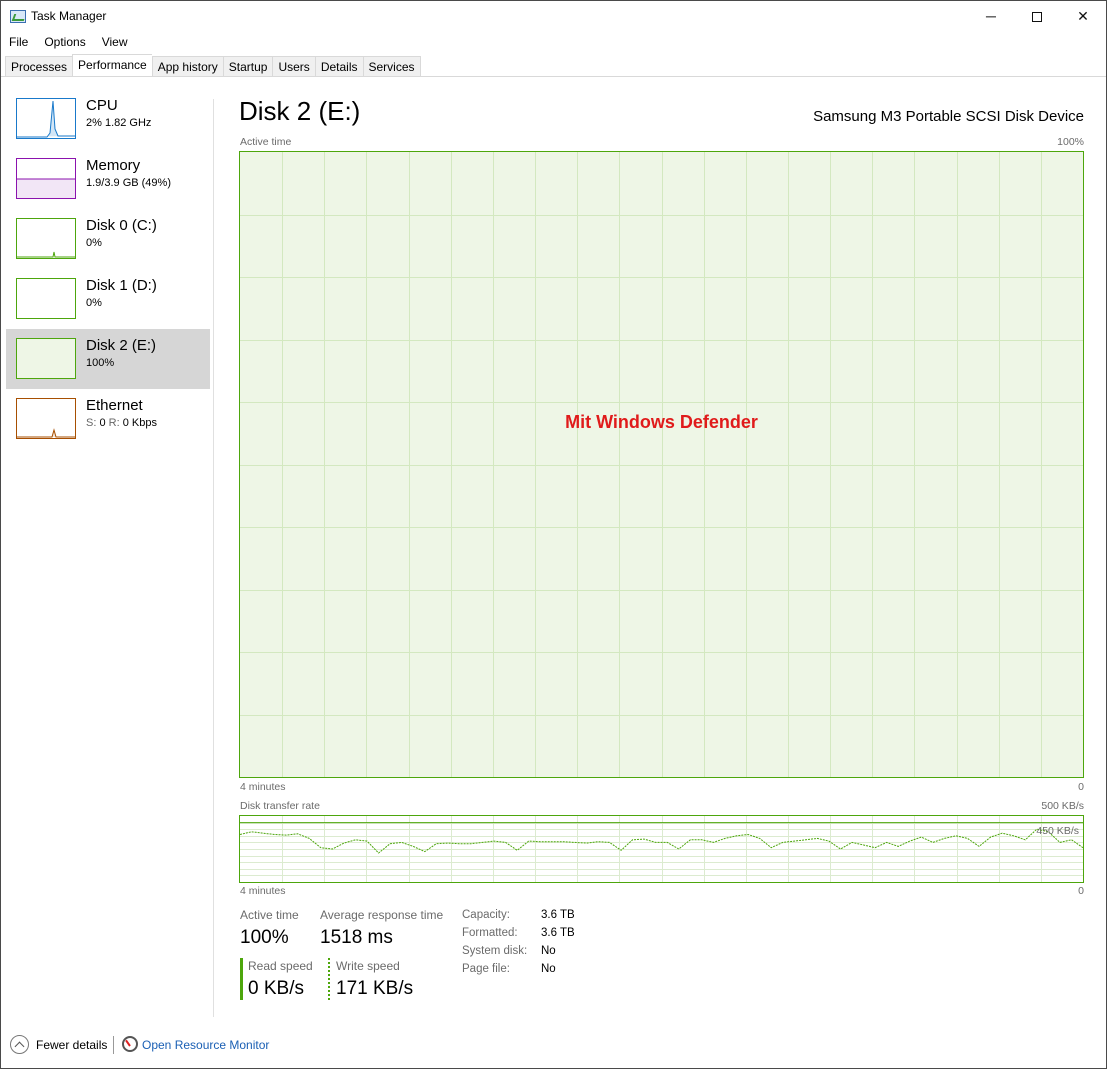 The width and height of the screenshot is (1107, 1069). What do you see at coordinates (113, 165) in the screenshot?
I see `sidebar-item-label: Memory` at bounding box center [113, 165].